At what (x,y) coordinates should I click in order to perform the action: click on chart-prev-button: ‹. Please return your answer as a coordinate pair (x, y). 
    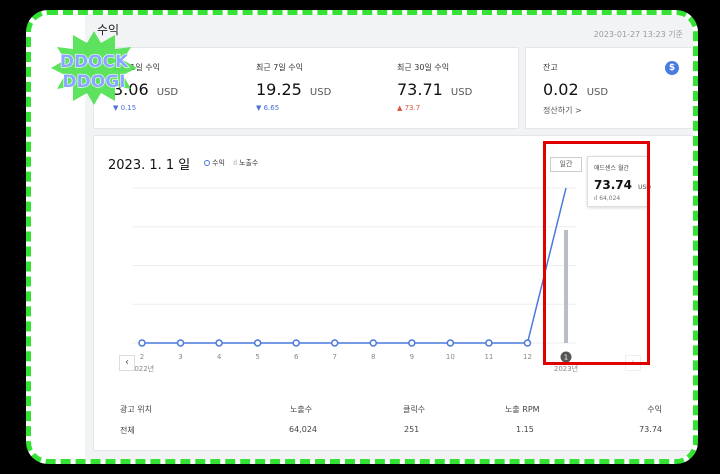
    Looking at the image, I should click on (127, 363).